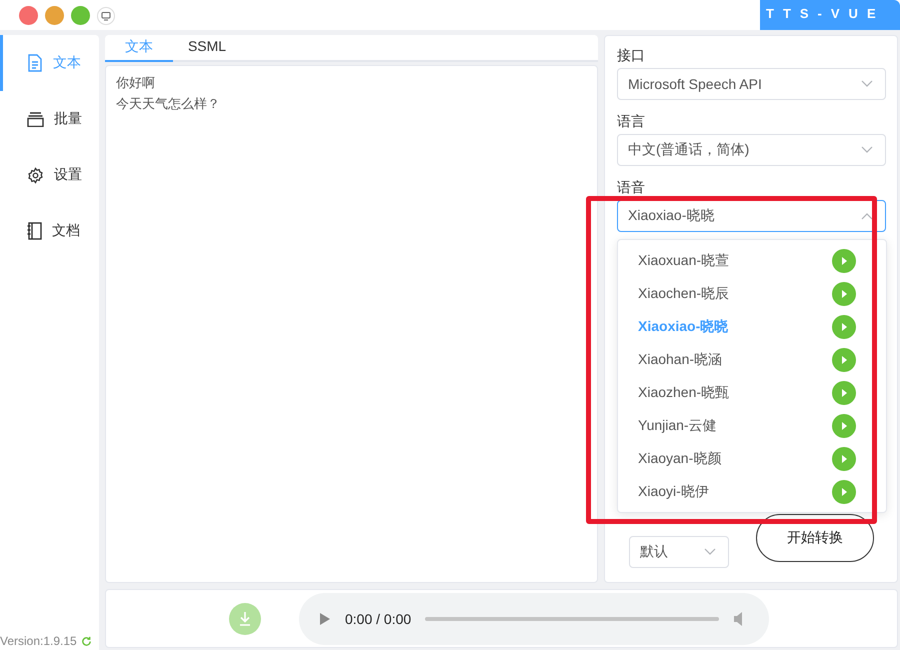 Image resolution: width=900 pixels, height=650 pixels. I want to click on audio-player: 0:00 / 0:00, so click(534, 618).